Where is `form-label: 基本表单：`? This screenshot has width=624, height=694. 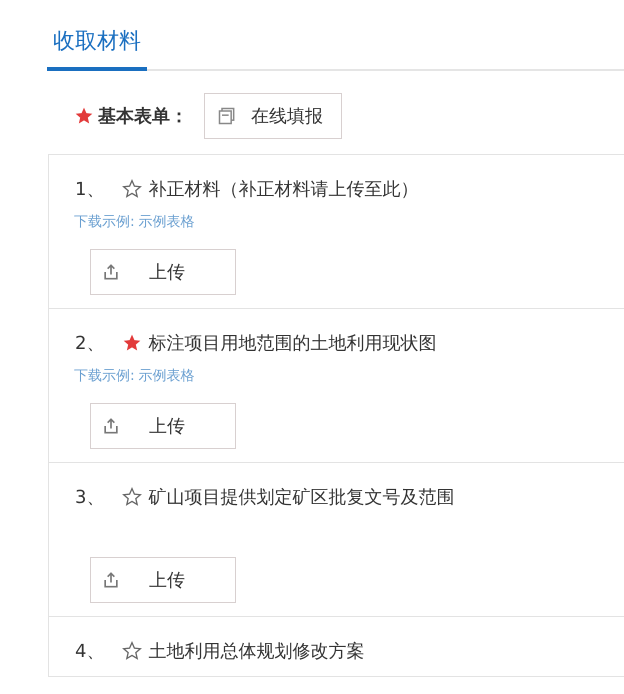 form-label: 基本表单： is located at coordinates (143, 116).